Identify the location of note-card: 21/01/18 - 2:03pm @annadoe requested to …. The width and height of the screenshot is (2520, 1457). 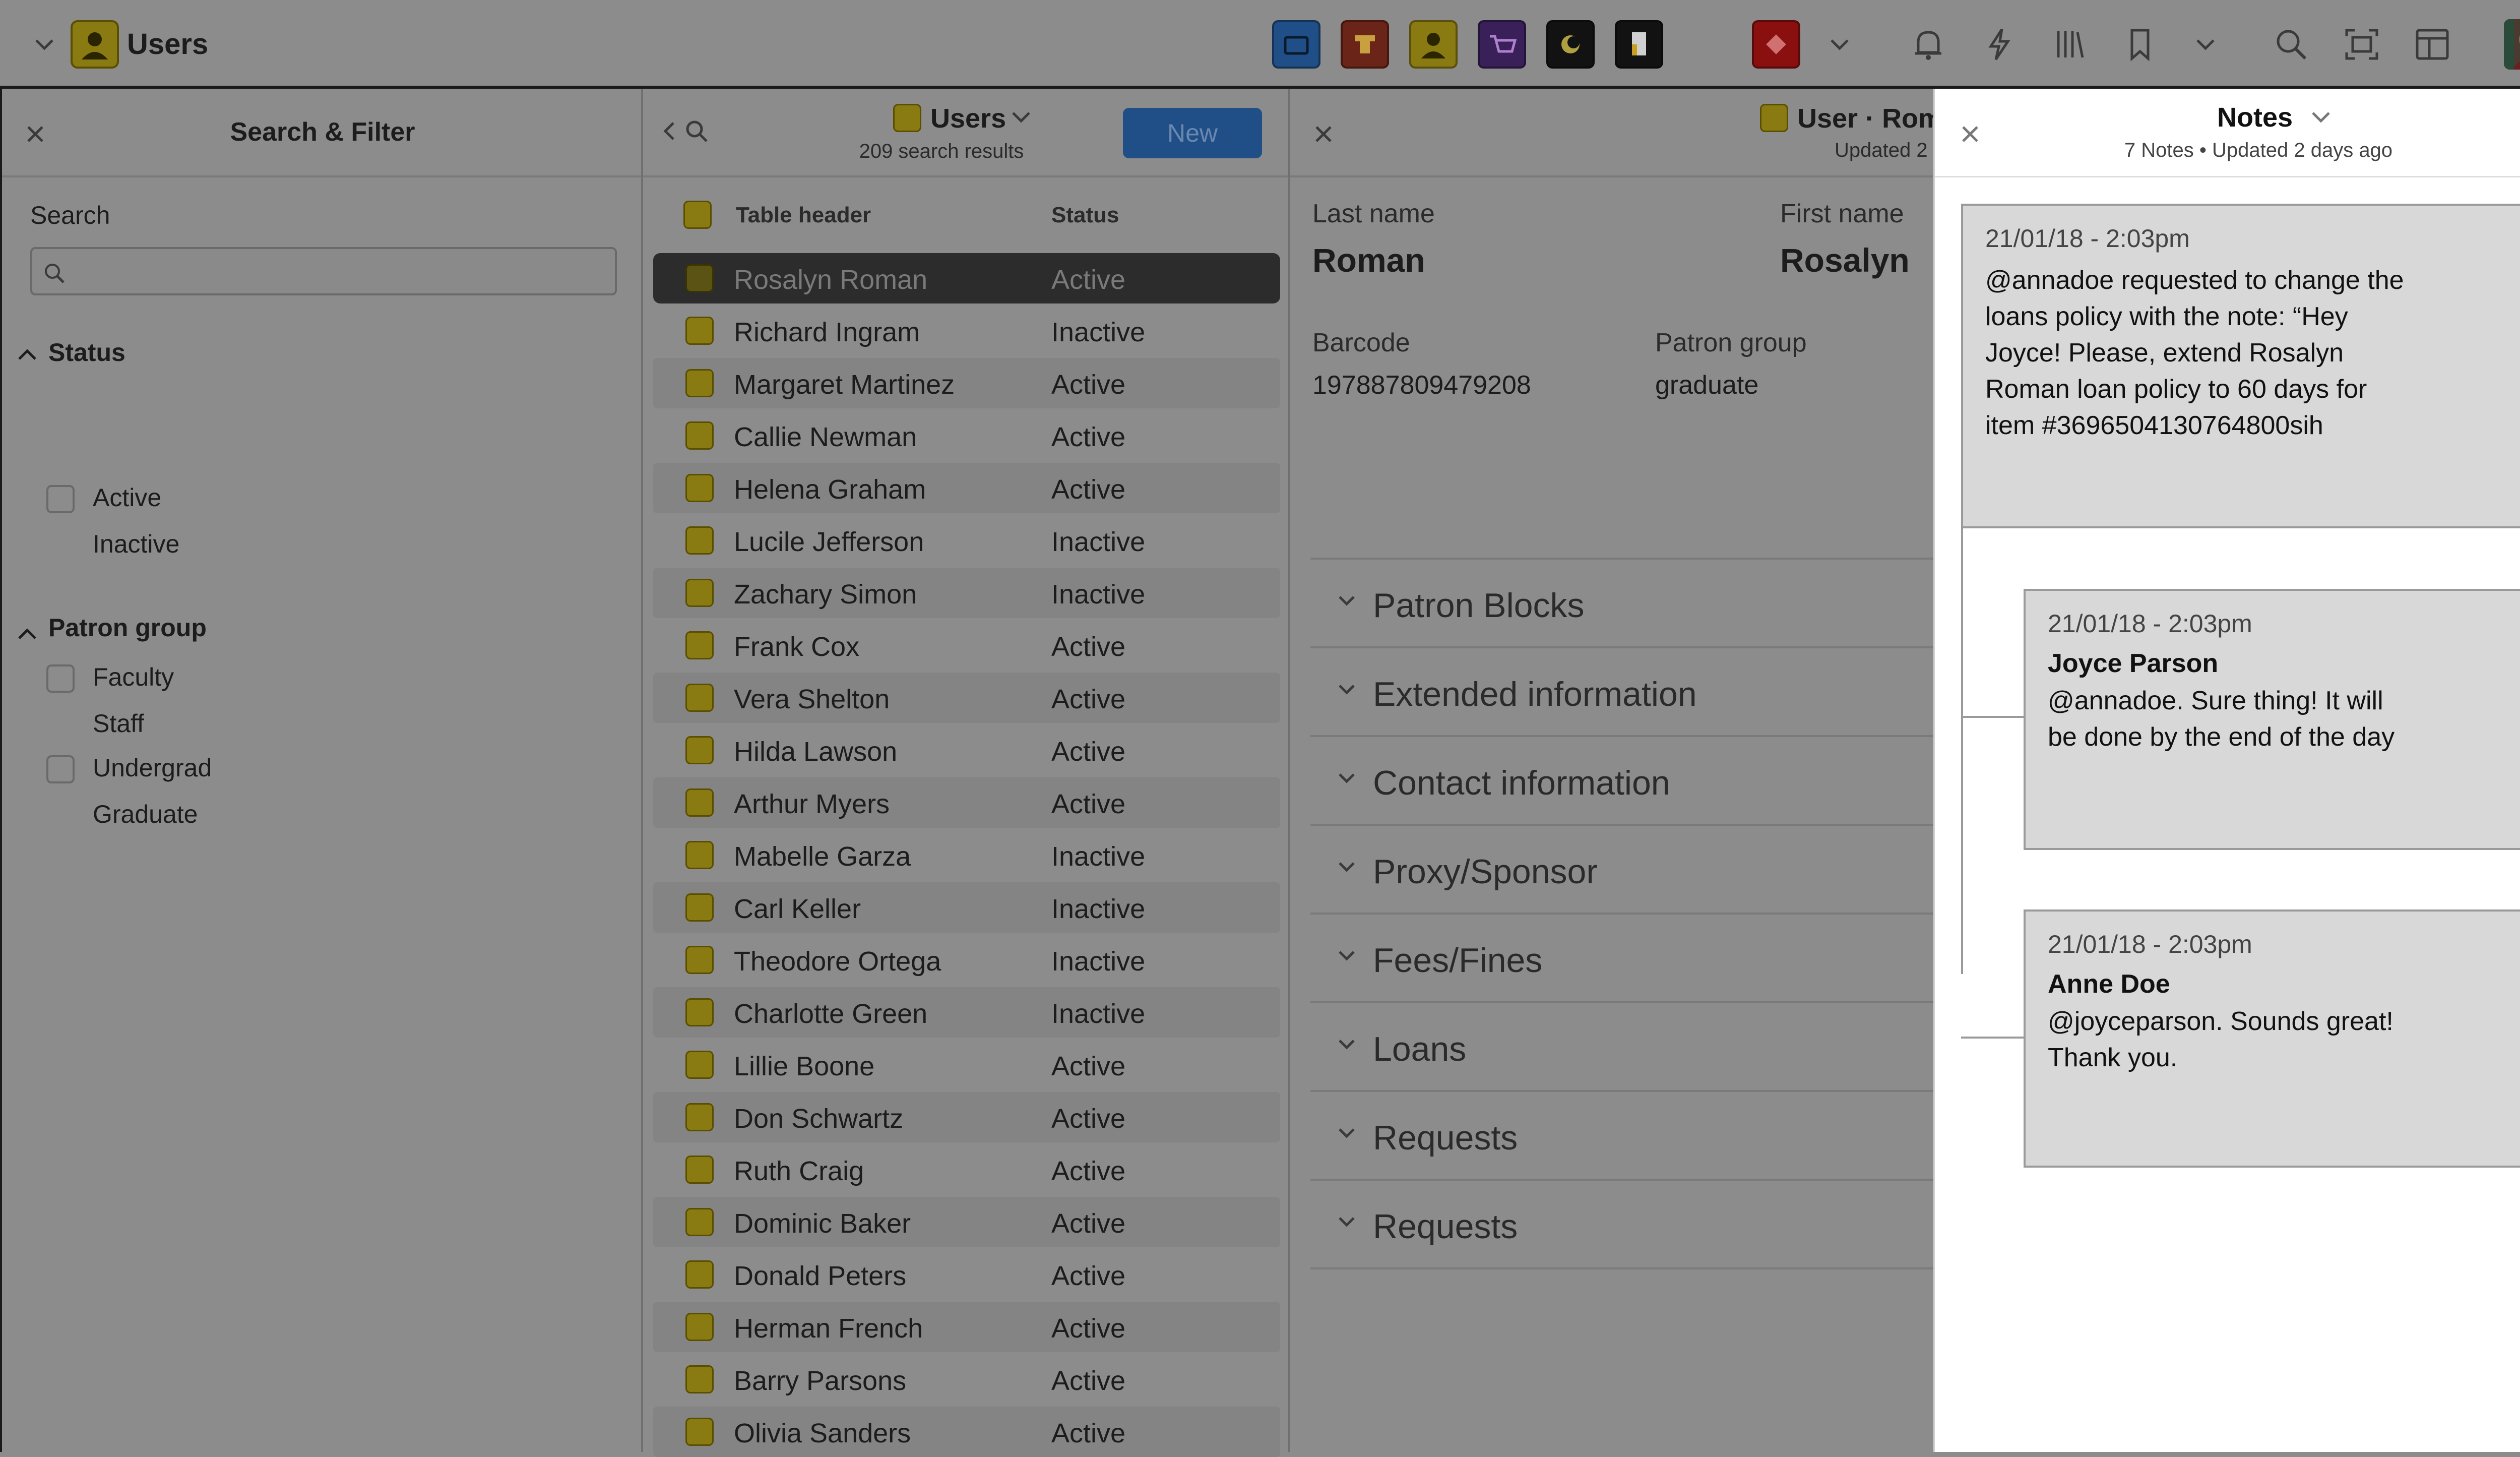
(2240, 366).